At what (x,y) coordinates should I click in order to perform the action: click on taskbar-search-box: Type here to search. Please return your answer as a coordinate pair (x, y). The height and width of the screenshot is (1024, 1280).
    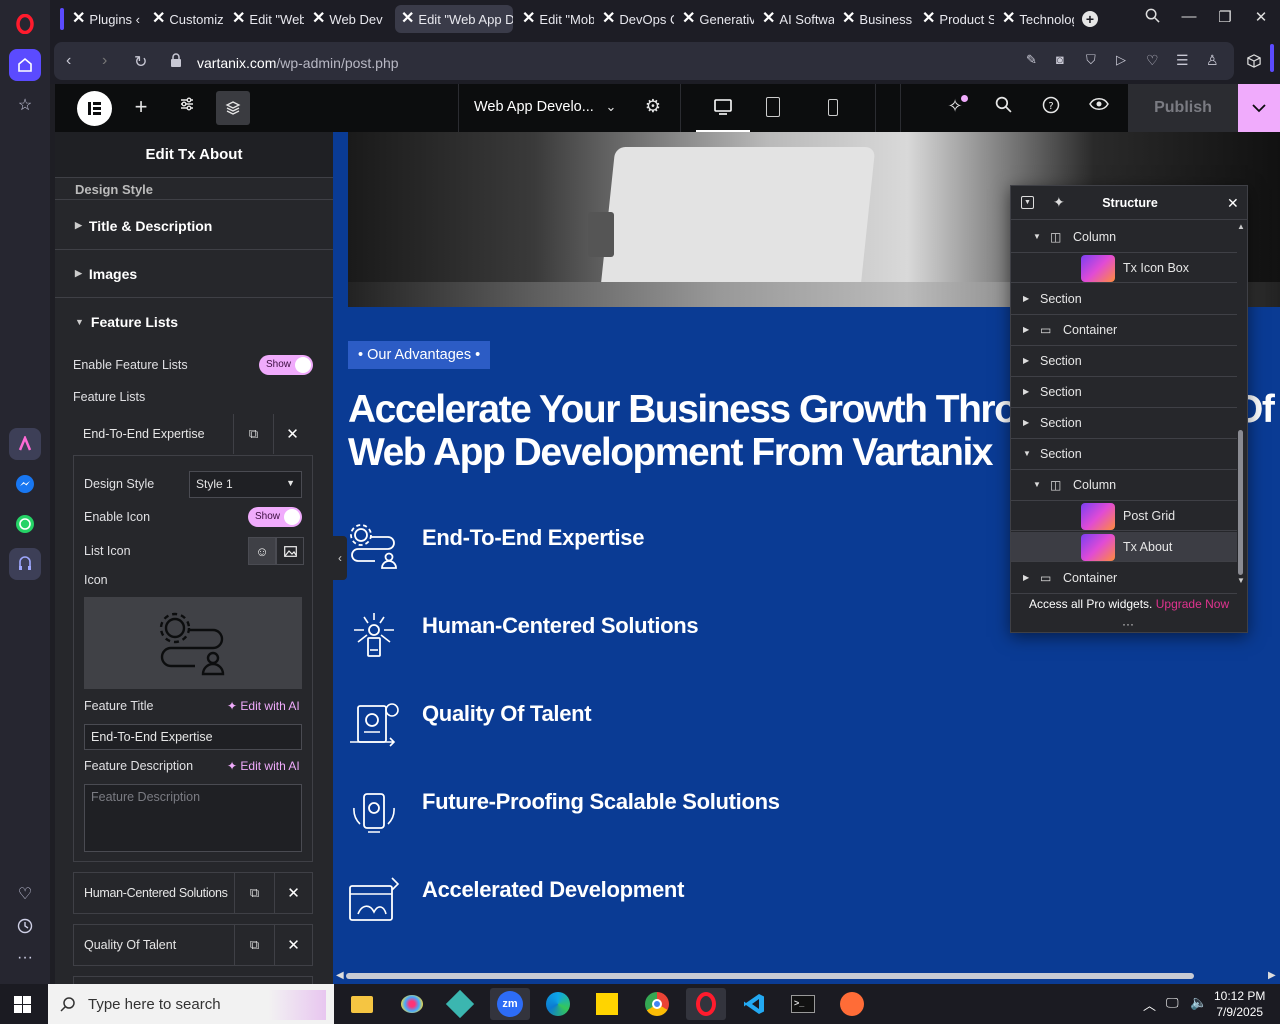
    Looking at the image, I should click on (191, 1004).